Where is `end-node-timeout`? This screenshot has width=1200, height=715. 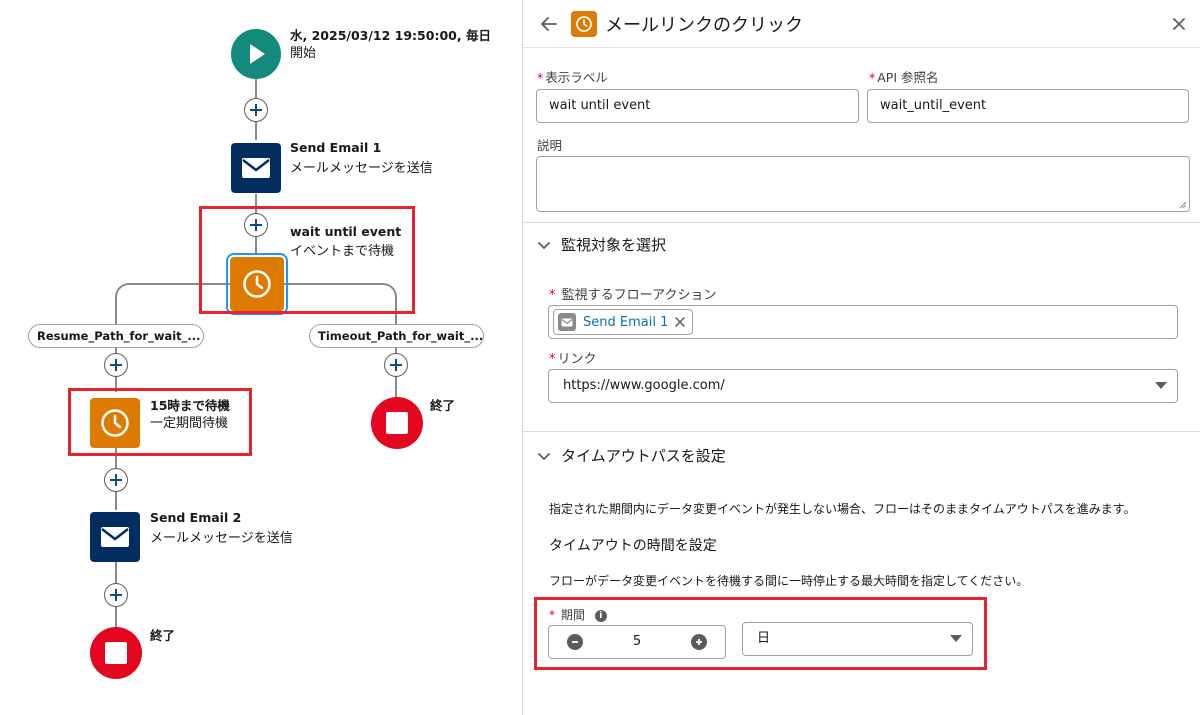 end-node-timeout is located at coordinates (397, 423).